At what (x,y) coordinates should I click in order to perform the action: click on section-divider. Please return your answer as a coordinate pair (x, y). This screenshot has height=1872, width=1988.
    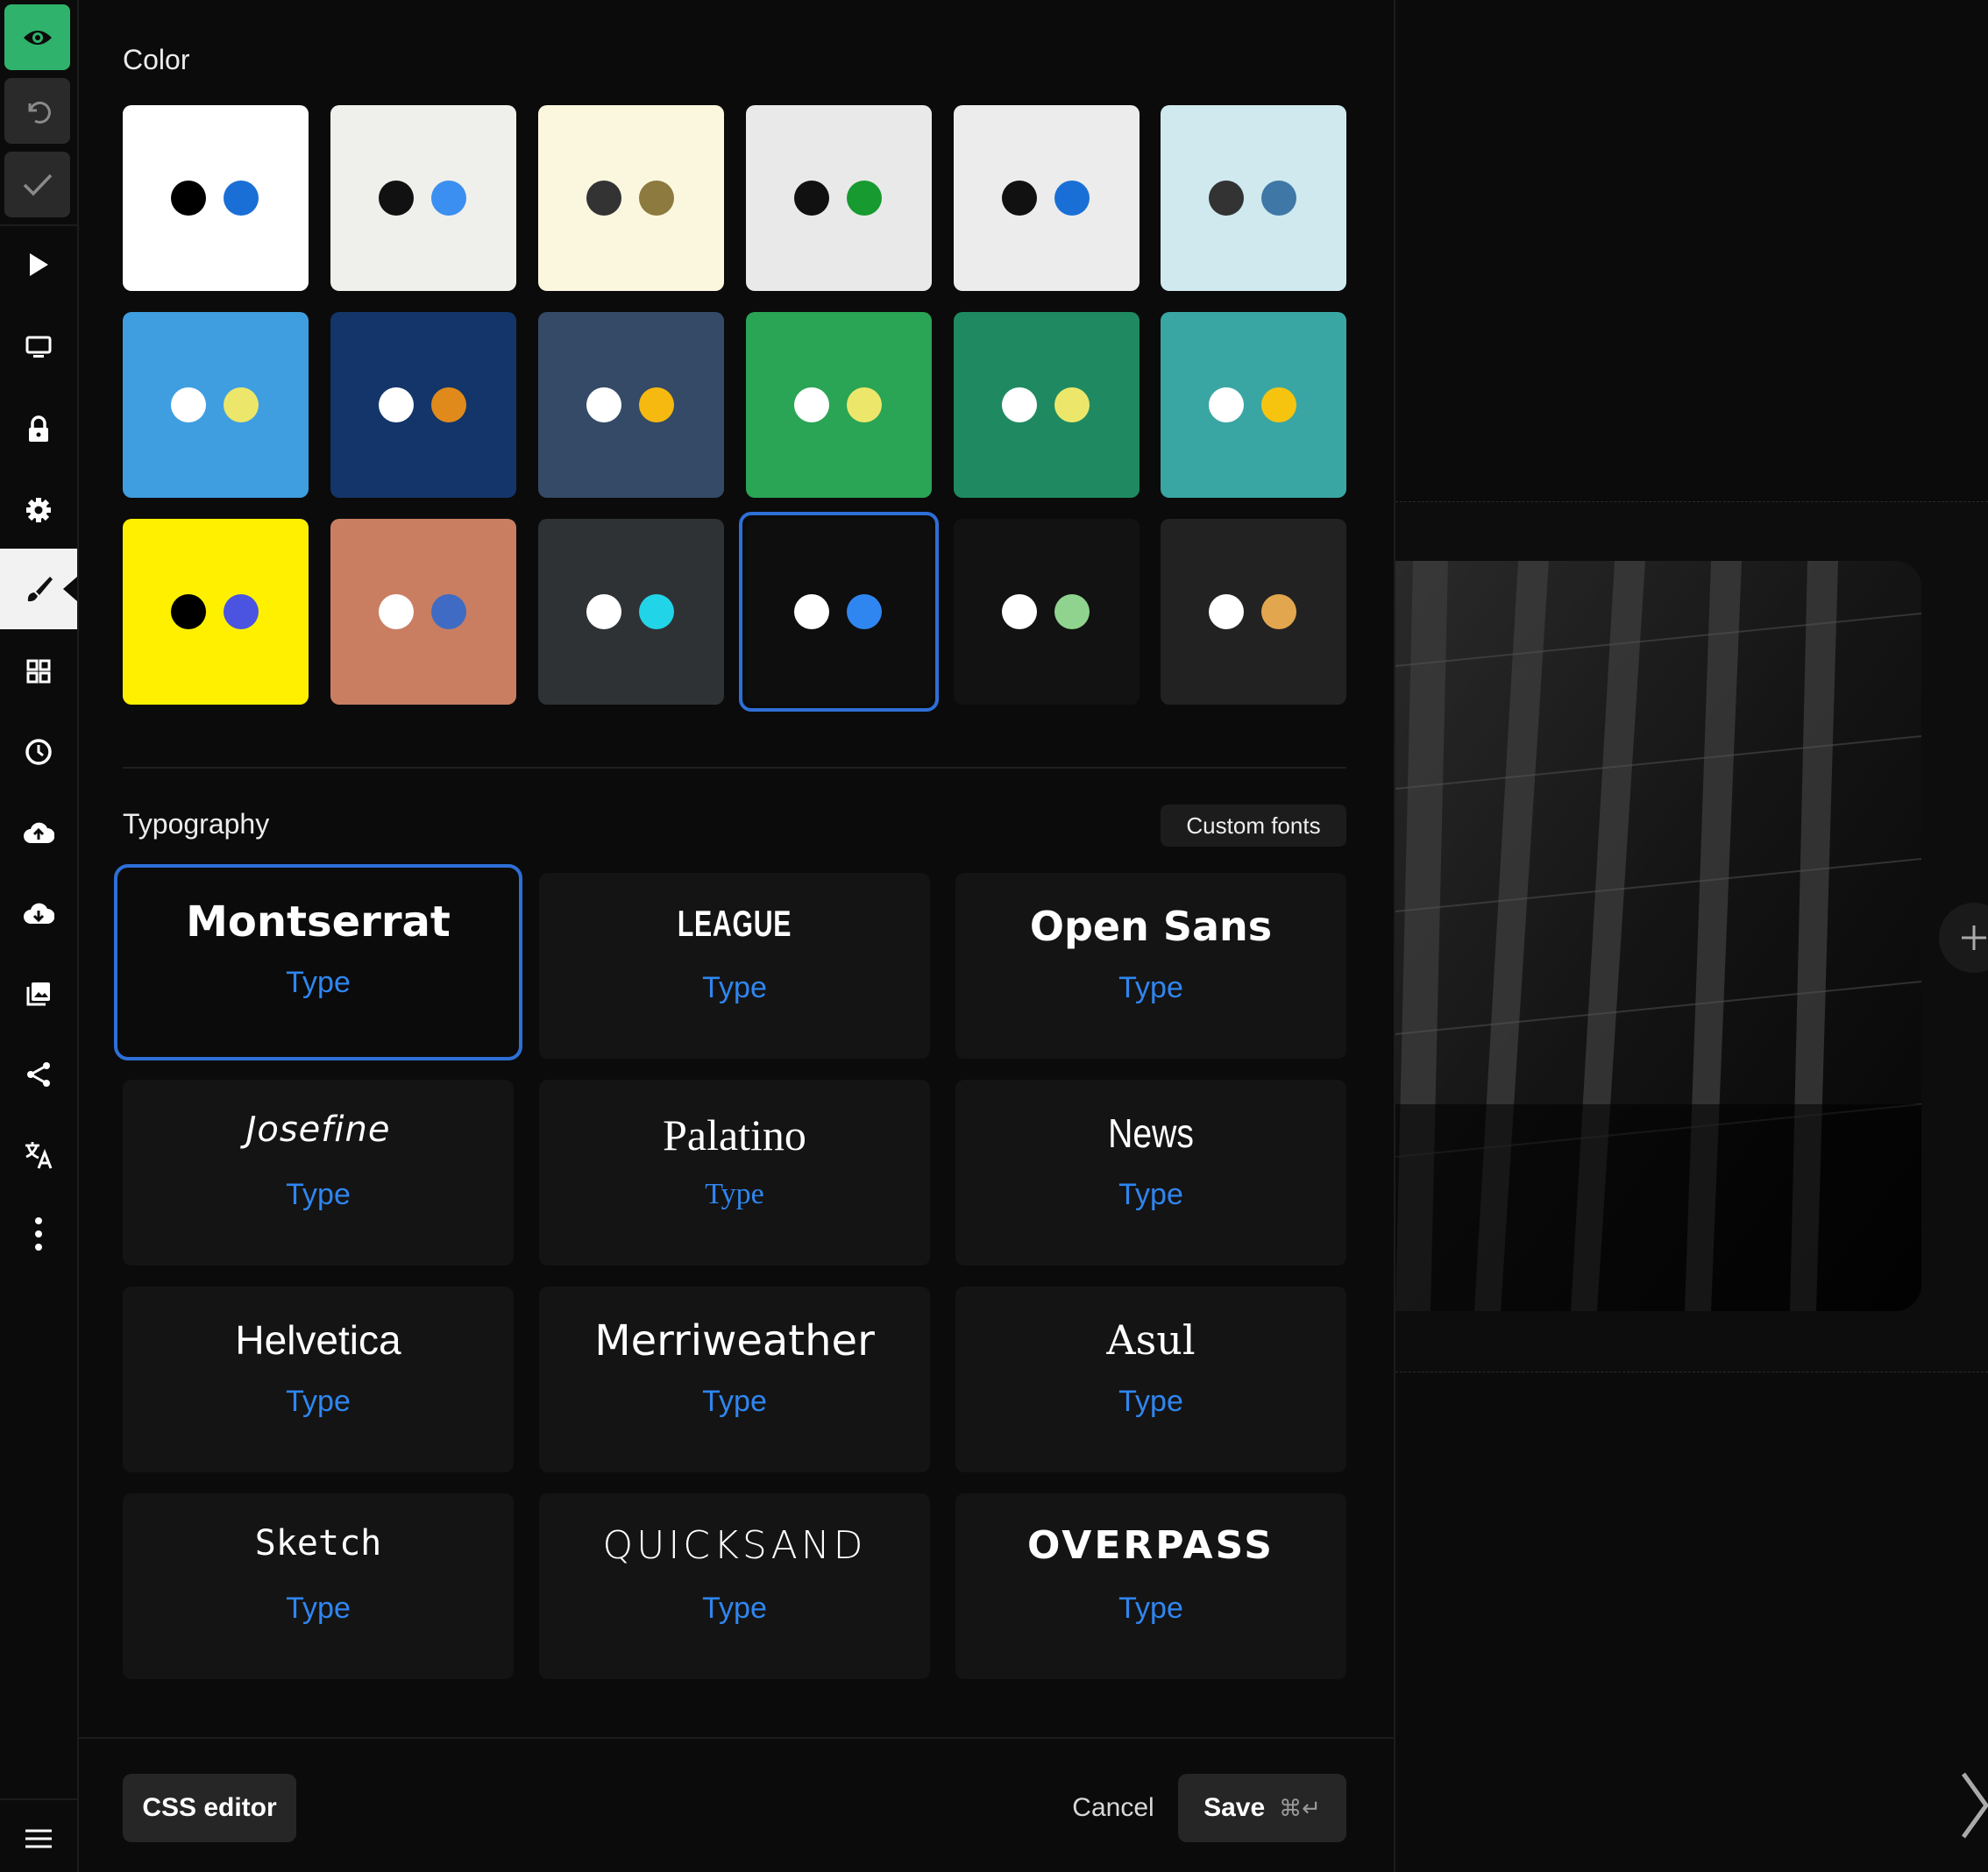
    Looking at the image, I should click on (735, 768).